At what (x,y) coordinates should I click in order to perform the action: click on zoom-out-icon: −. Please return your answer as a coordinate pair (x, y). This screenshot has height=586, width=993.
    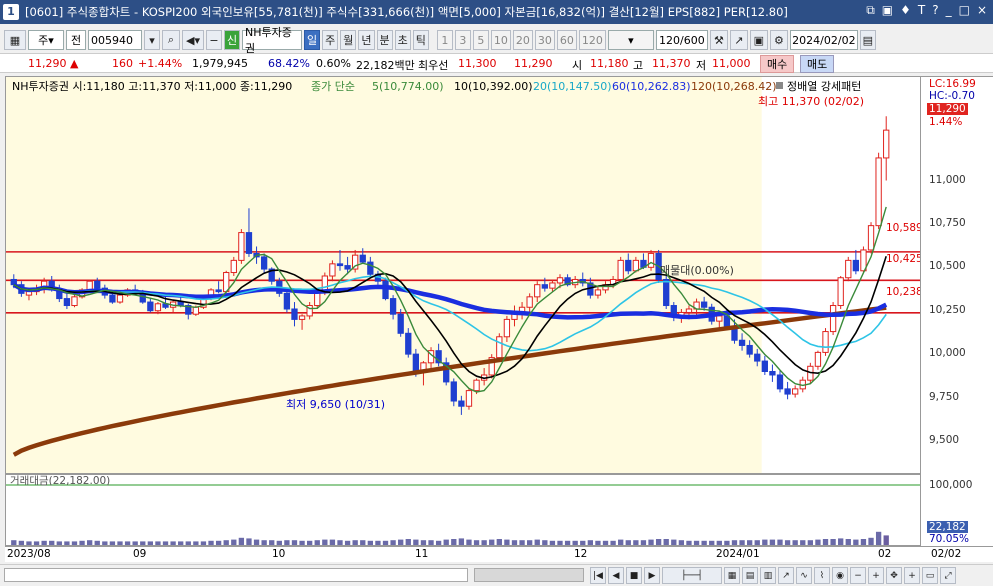
    Looking at the image, I should click on (858, 575).